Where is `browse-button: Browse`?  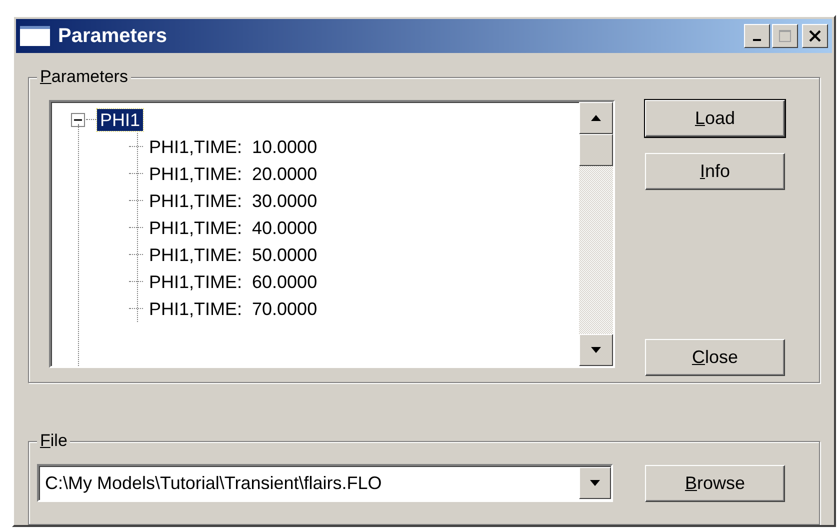
browse-button: Browse is located at coordinates (715, 483).